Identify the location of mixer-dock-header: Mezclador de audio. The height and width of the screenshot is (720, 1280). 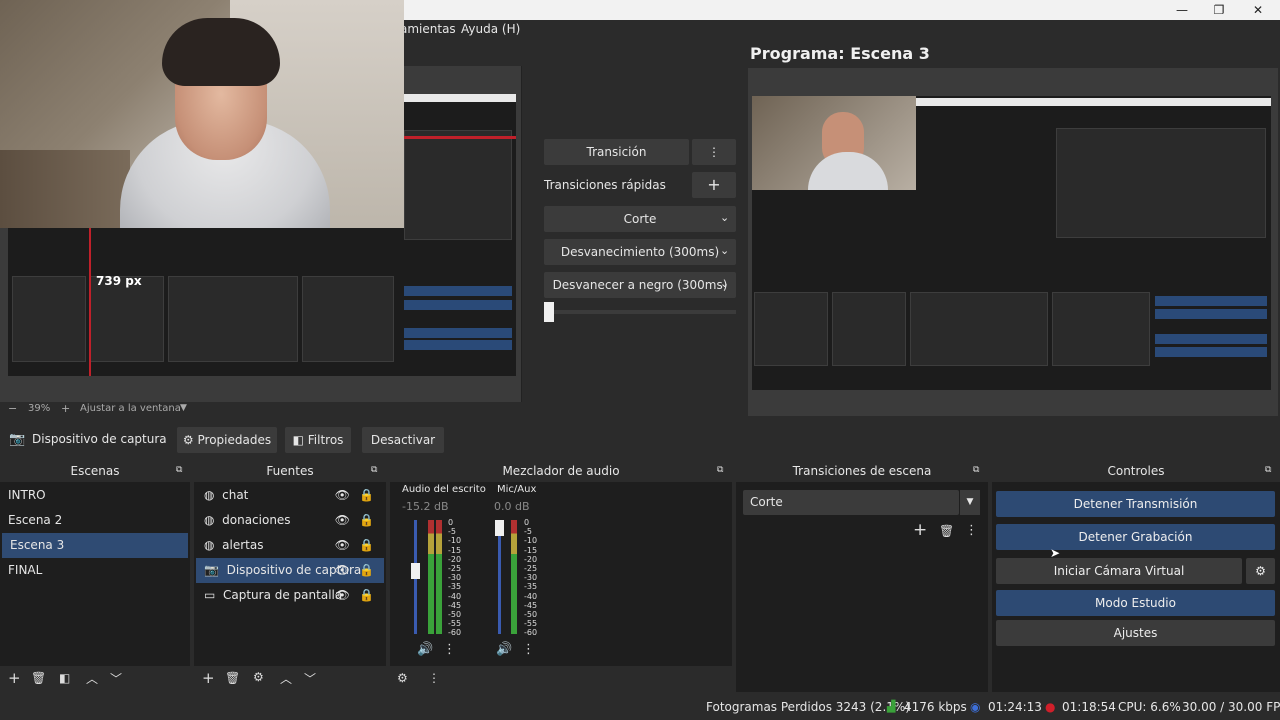
(561, 471).